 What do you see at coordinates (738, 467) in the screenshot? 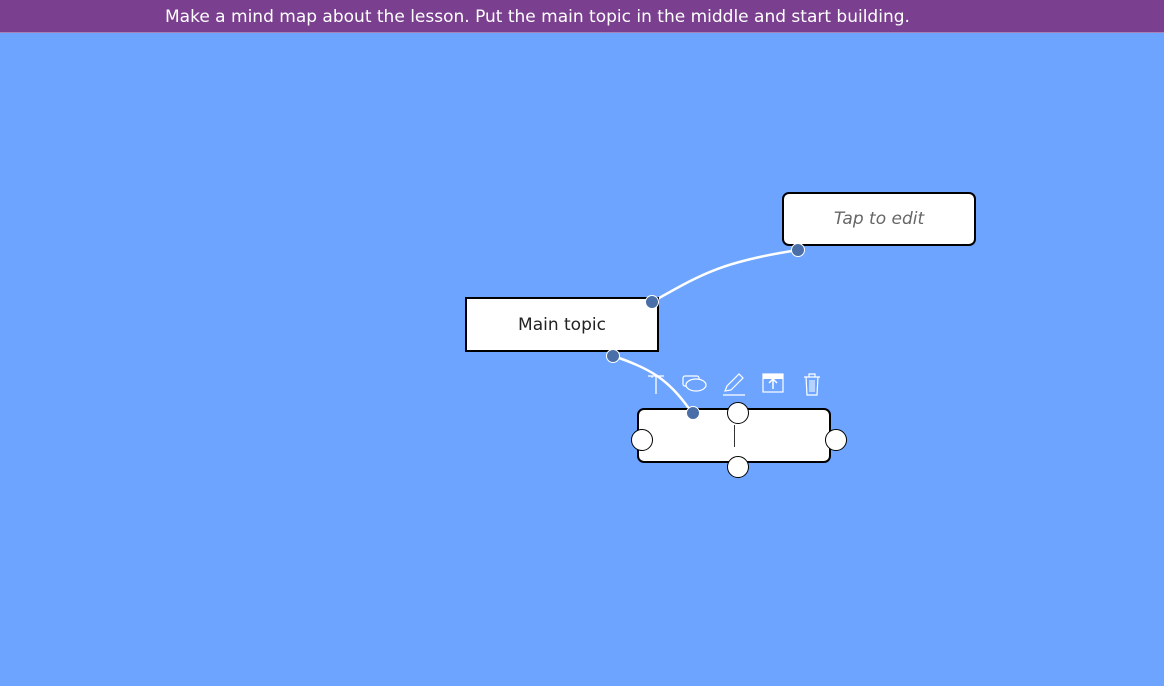
I see `resize-handle-bottom` at bounding box center [738, 467].